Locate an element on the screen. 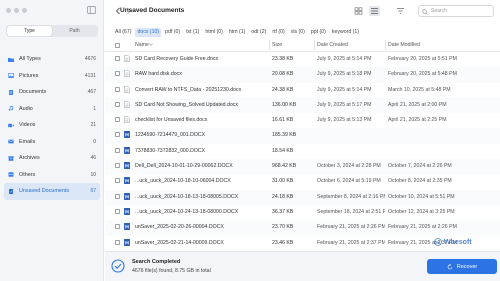 The width and height of the screenshot is (500, 281). column-header-size: Size is located at coordinates (277, 45).